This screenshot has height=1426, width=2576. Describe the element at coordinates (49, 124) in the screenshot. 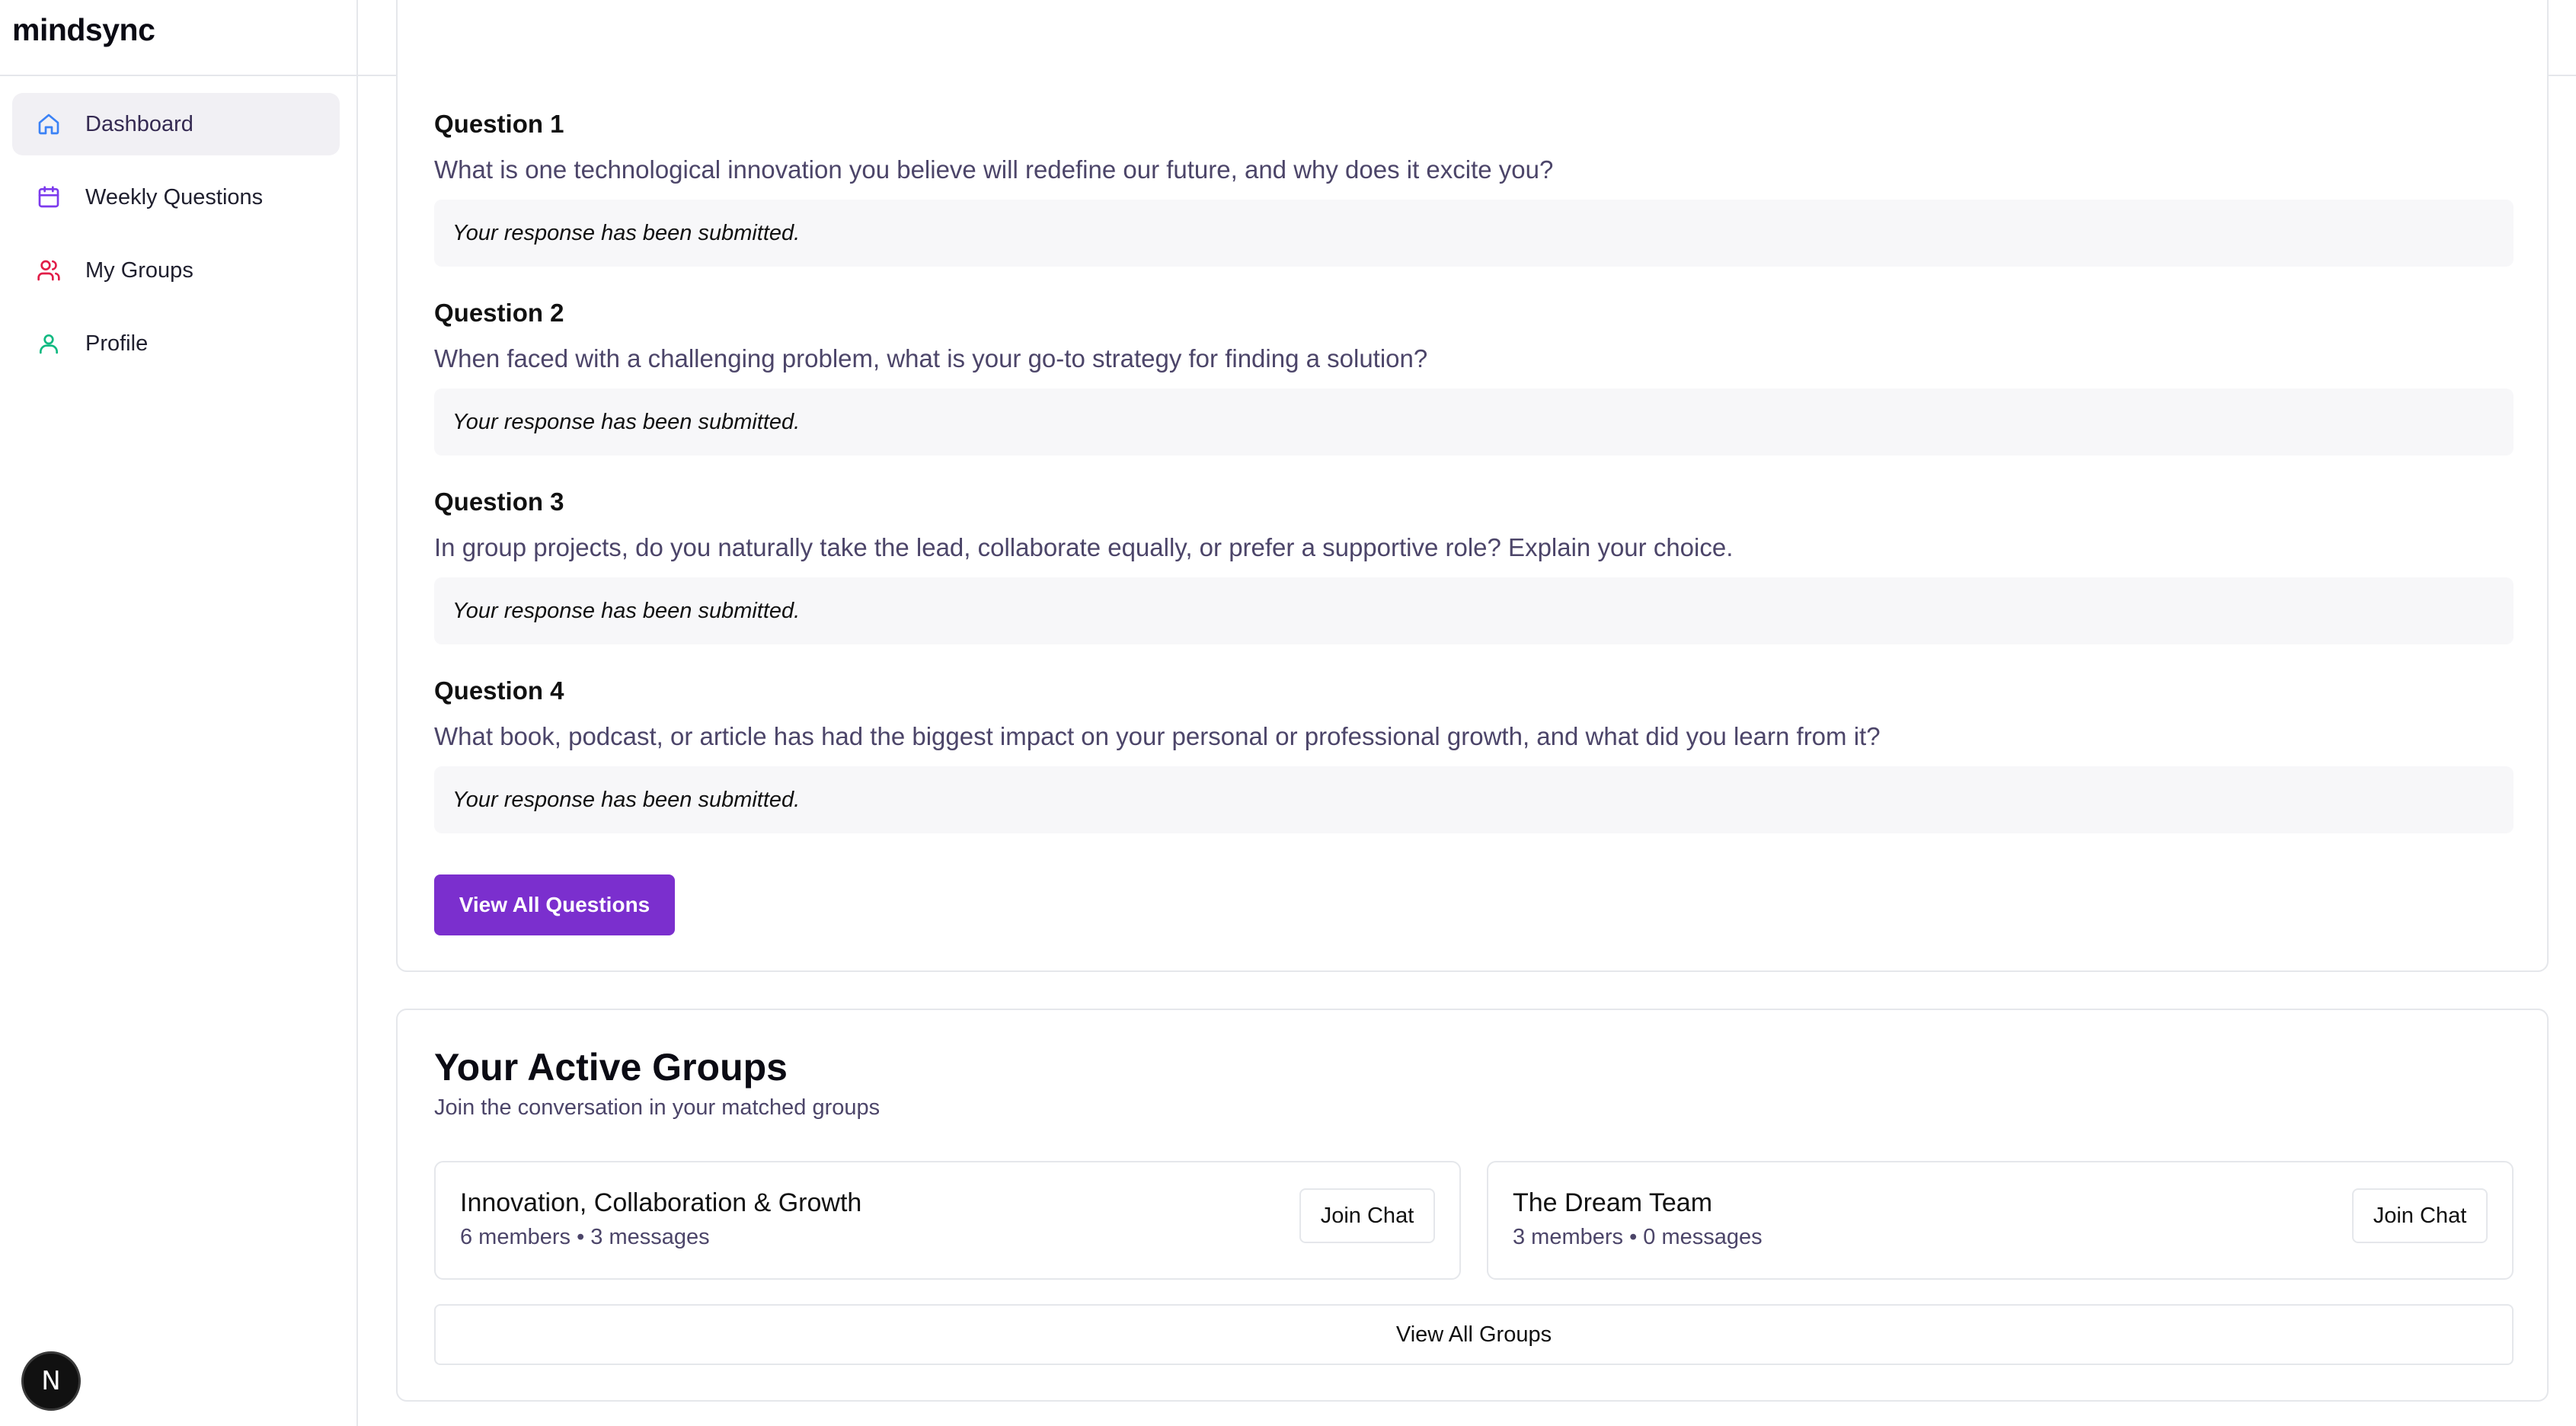

I see `home-icon` at that location.